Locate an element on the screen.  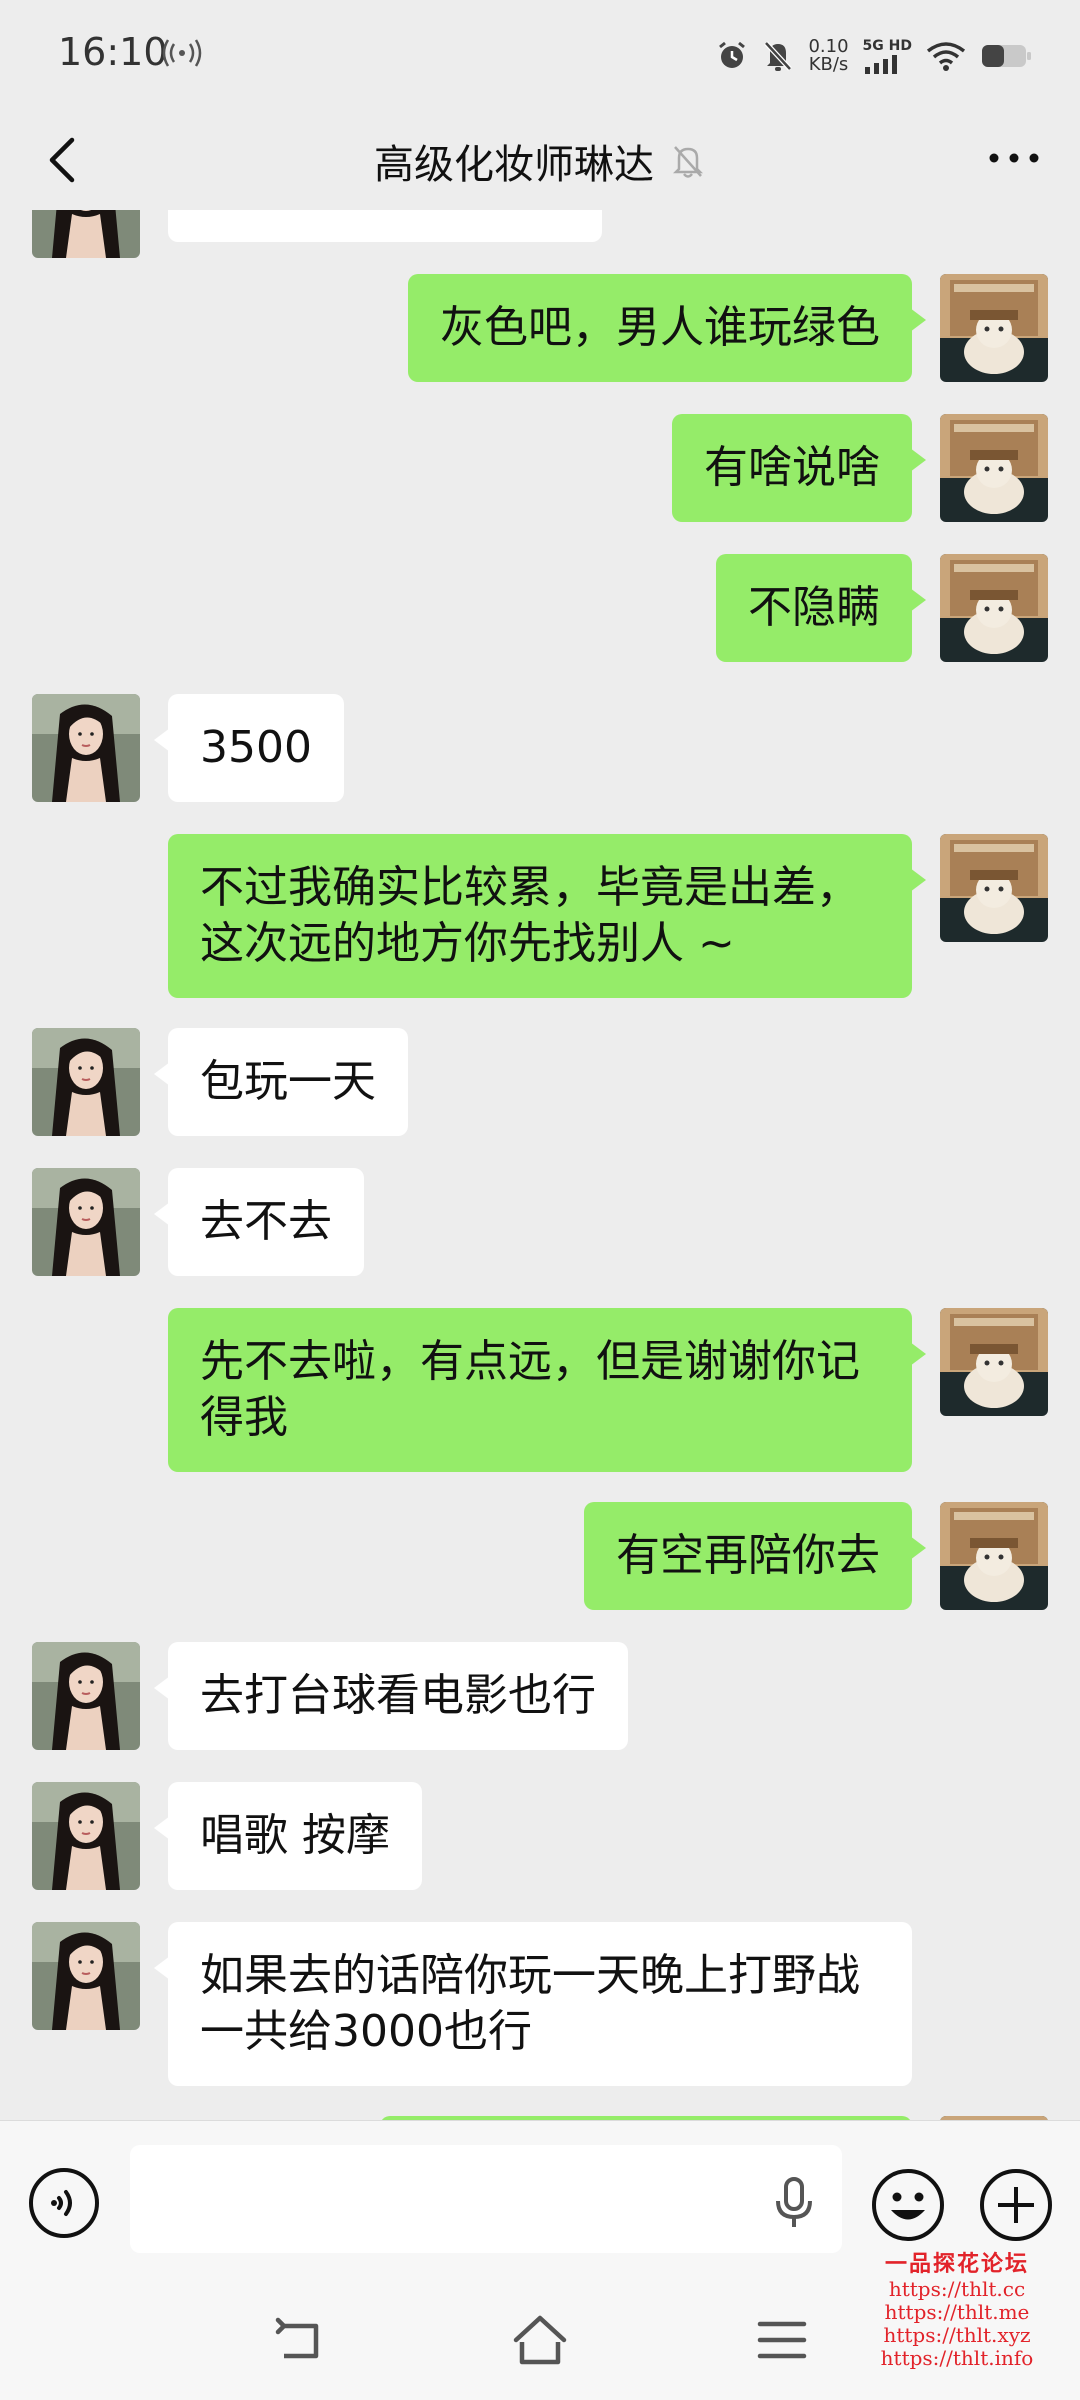
nav-back-icon is located at coordinates (300, 2340).